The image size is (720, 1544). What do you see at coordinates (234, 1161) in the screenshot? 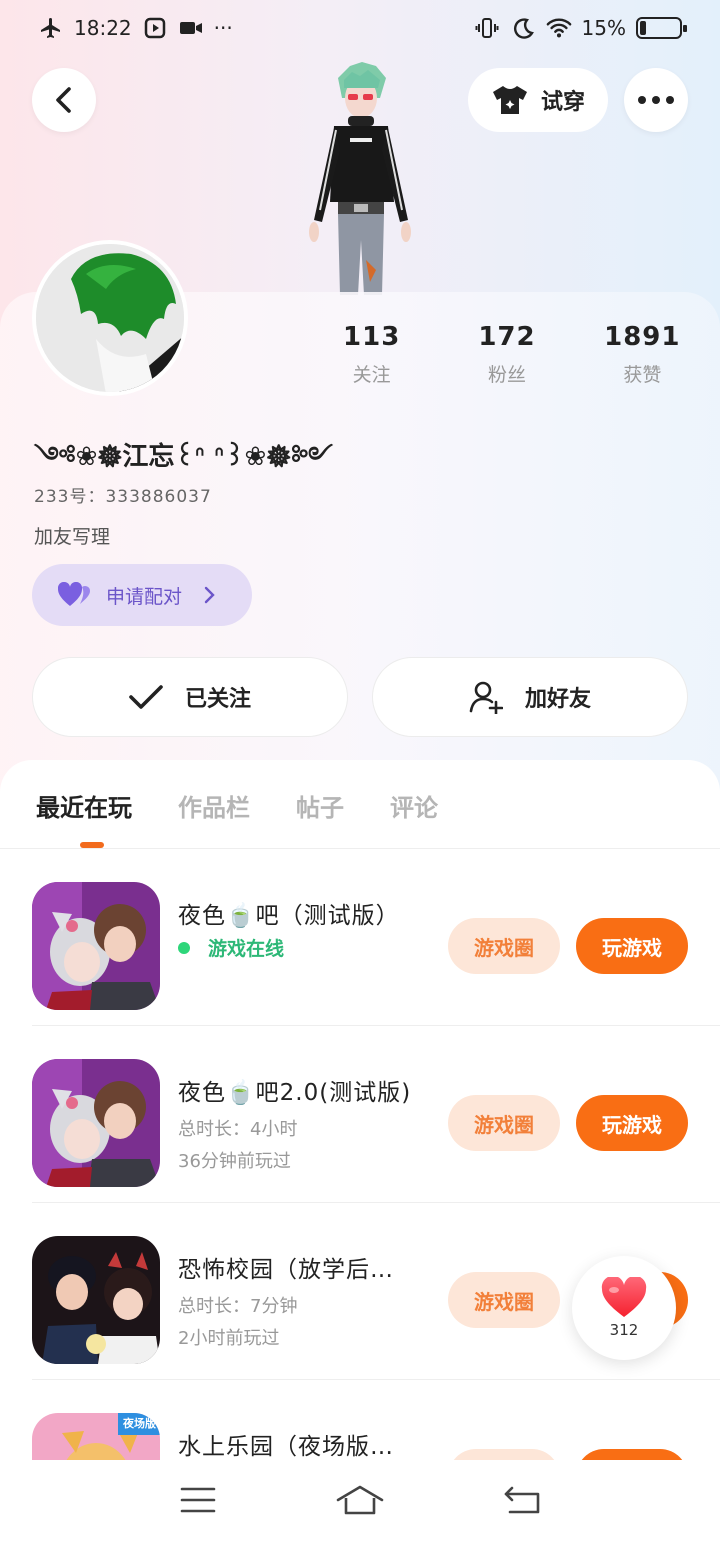
I see `game-last-played: 36分钟前玩过` at bounding box center [234, 1161].